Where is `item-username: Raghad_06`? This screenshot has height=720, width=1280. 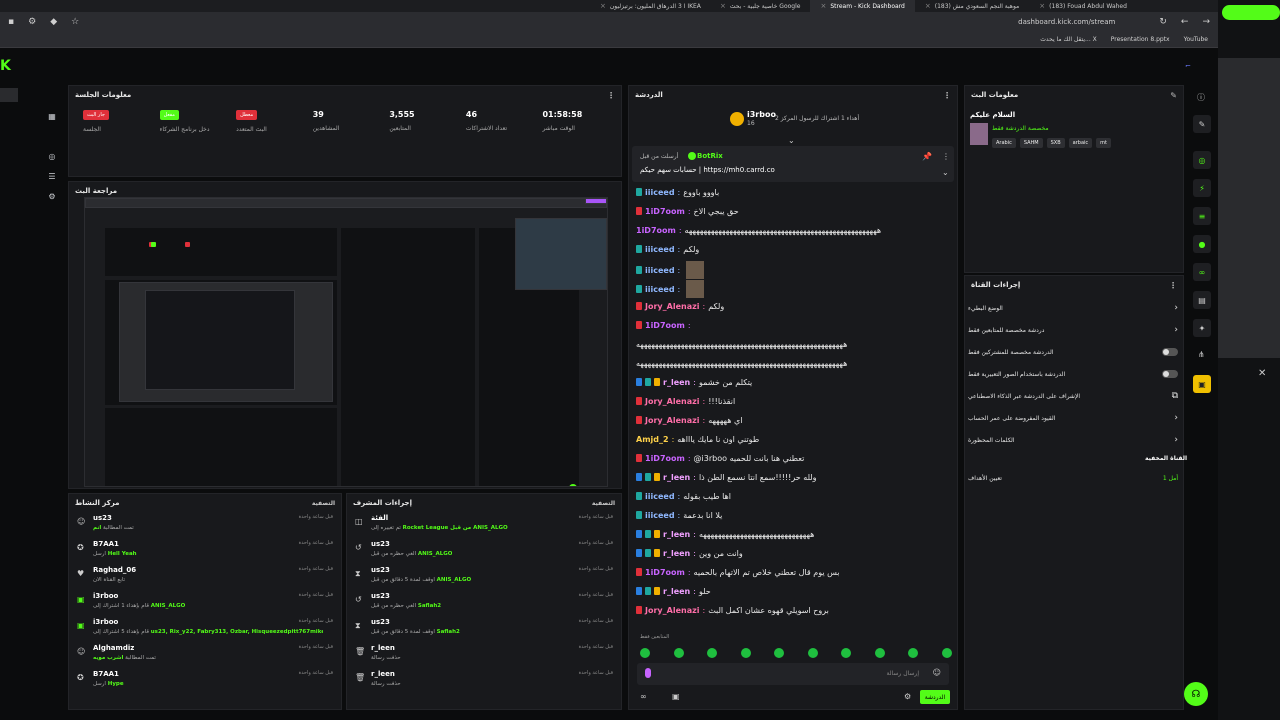
item-username: Raghad_06 is located at coordinates (114, 570).